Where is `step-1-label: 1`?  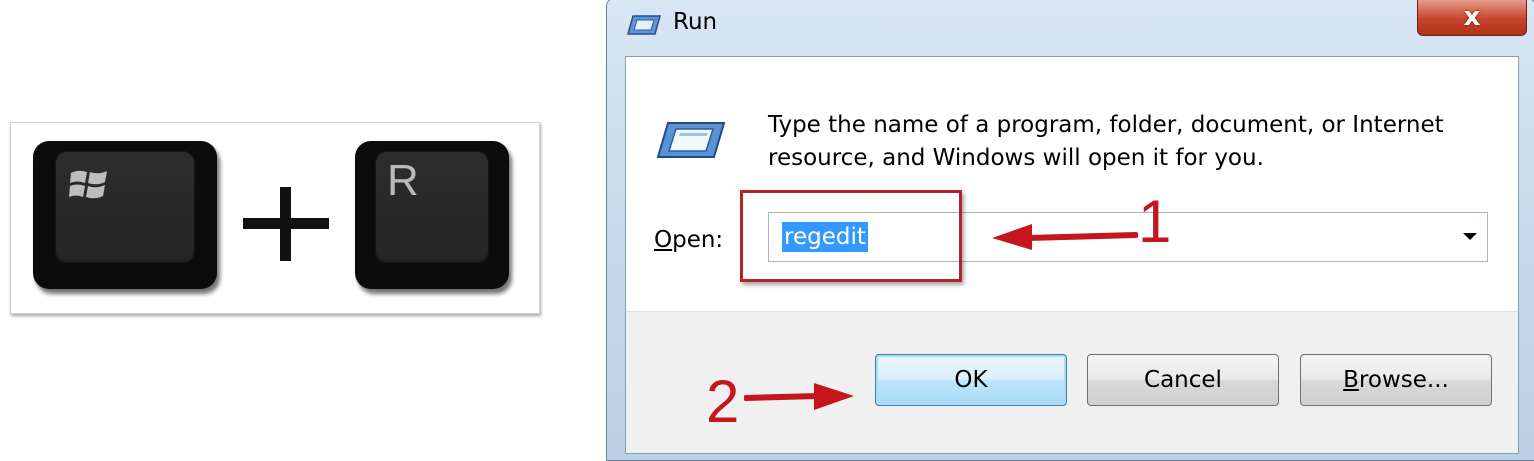
step-1-label: 1 is located at coordinates (1155, 221).